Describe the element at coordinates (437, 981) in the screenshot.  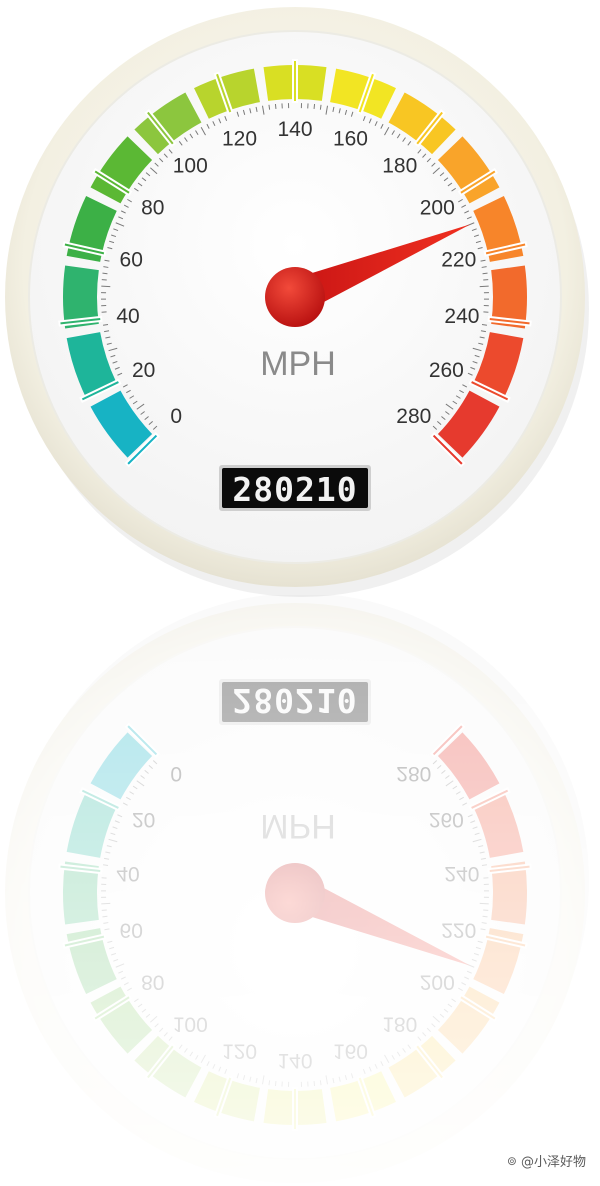
I see `scale-label-200-reflection: 200` at that location.